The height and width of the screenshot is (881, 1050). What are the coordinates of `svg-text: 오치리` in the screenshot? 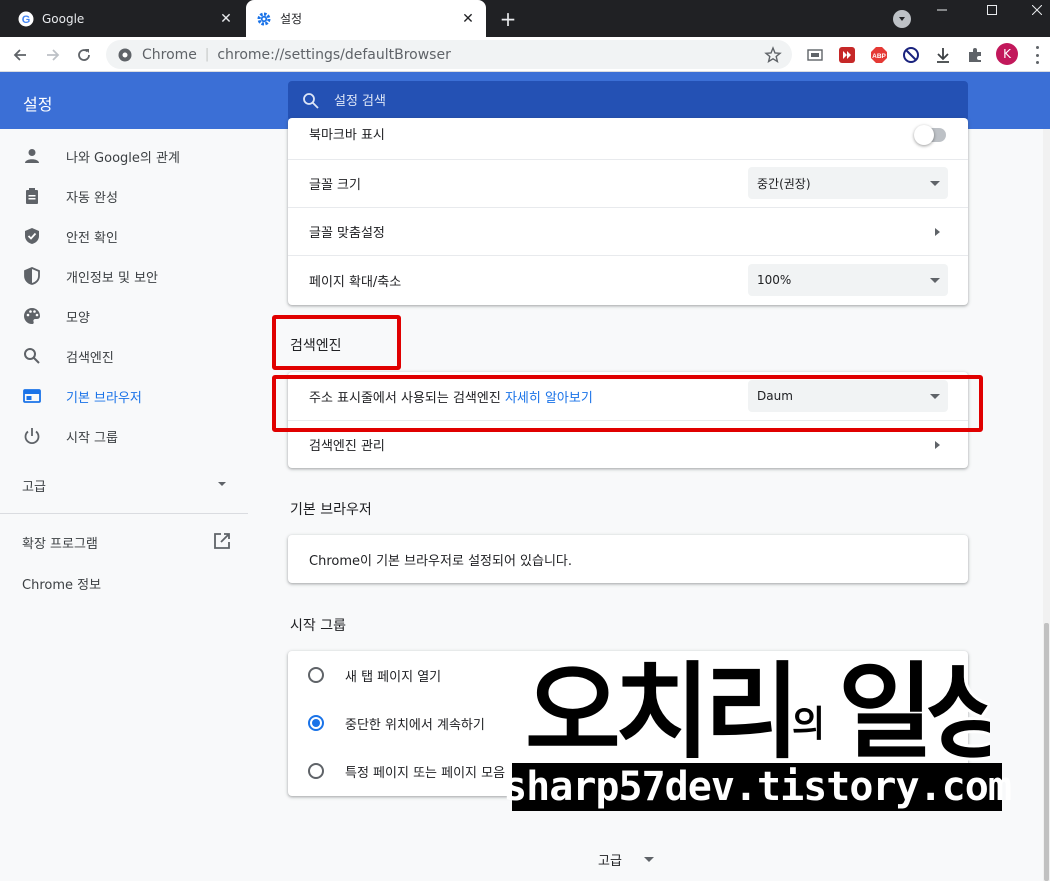 It's located at (659, 707).